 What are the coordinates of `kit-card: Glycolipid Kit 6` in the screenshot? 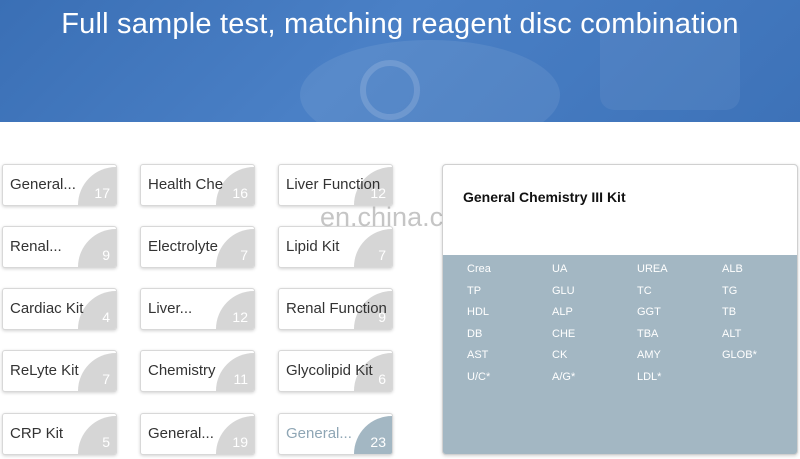 It's located at (335, 371).